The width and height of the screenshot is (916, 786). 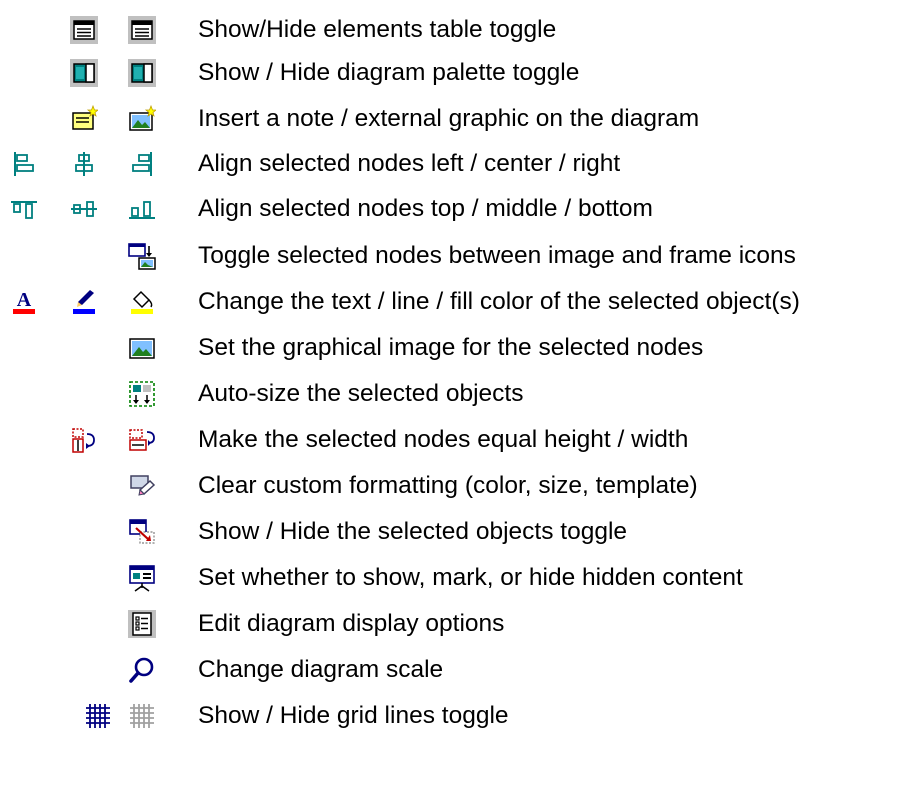 What do you see at coordinates (142, 209) in the screenshot?
I see `align-bottom-icon` at bounding box center [142, 209].